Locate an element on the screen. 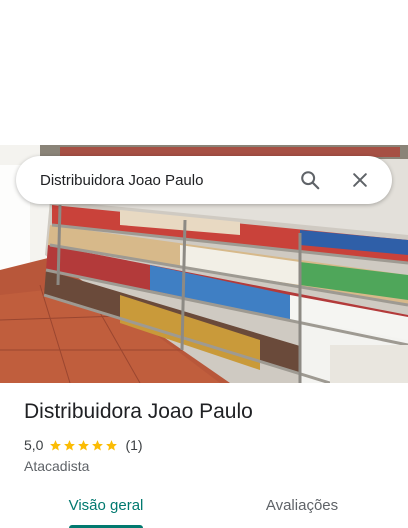 Image resolution: width=408 pixels, height=528 pixels. search-icon is located at coordinates (310, 180).